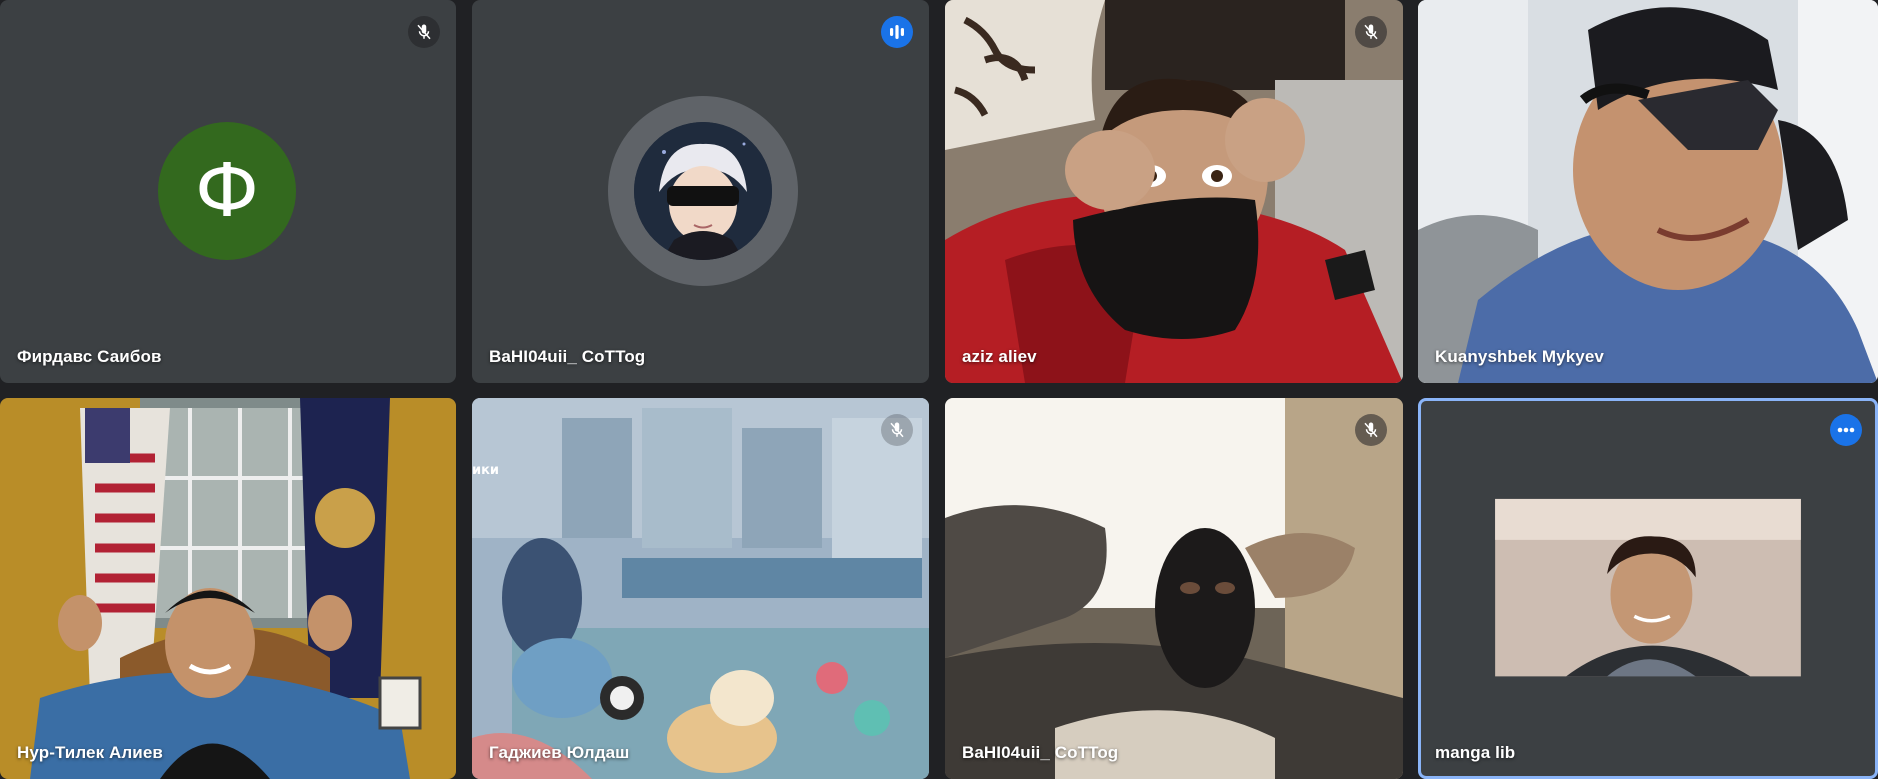 Image resolution: width=1878 pixels, height=779 pixels. I want to click on participant-name: manga lib, so click(1475, 752).